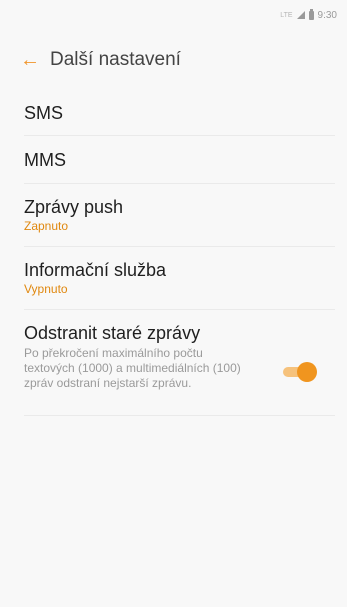 The image size is (347, 607). Describe the element at coordinates (179, 160) in the screenshot. I see `settings-item-mms: MMS` at that location.